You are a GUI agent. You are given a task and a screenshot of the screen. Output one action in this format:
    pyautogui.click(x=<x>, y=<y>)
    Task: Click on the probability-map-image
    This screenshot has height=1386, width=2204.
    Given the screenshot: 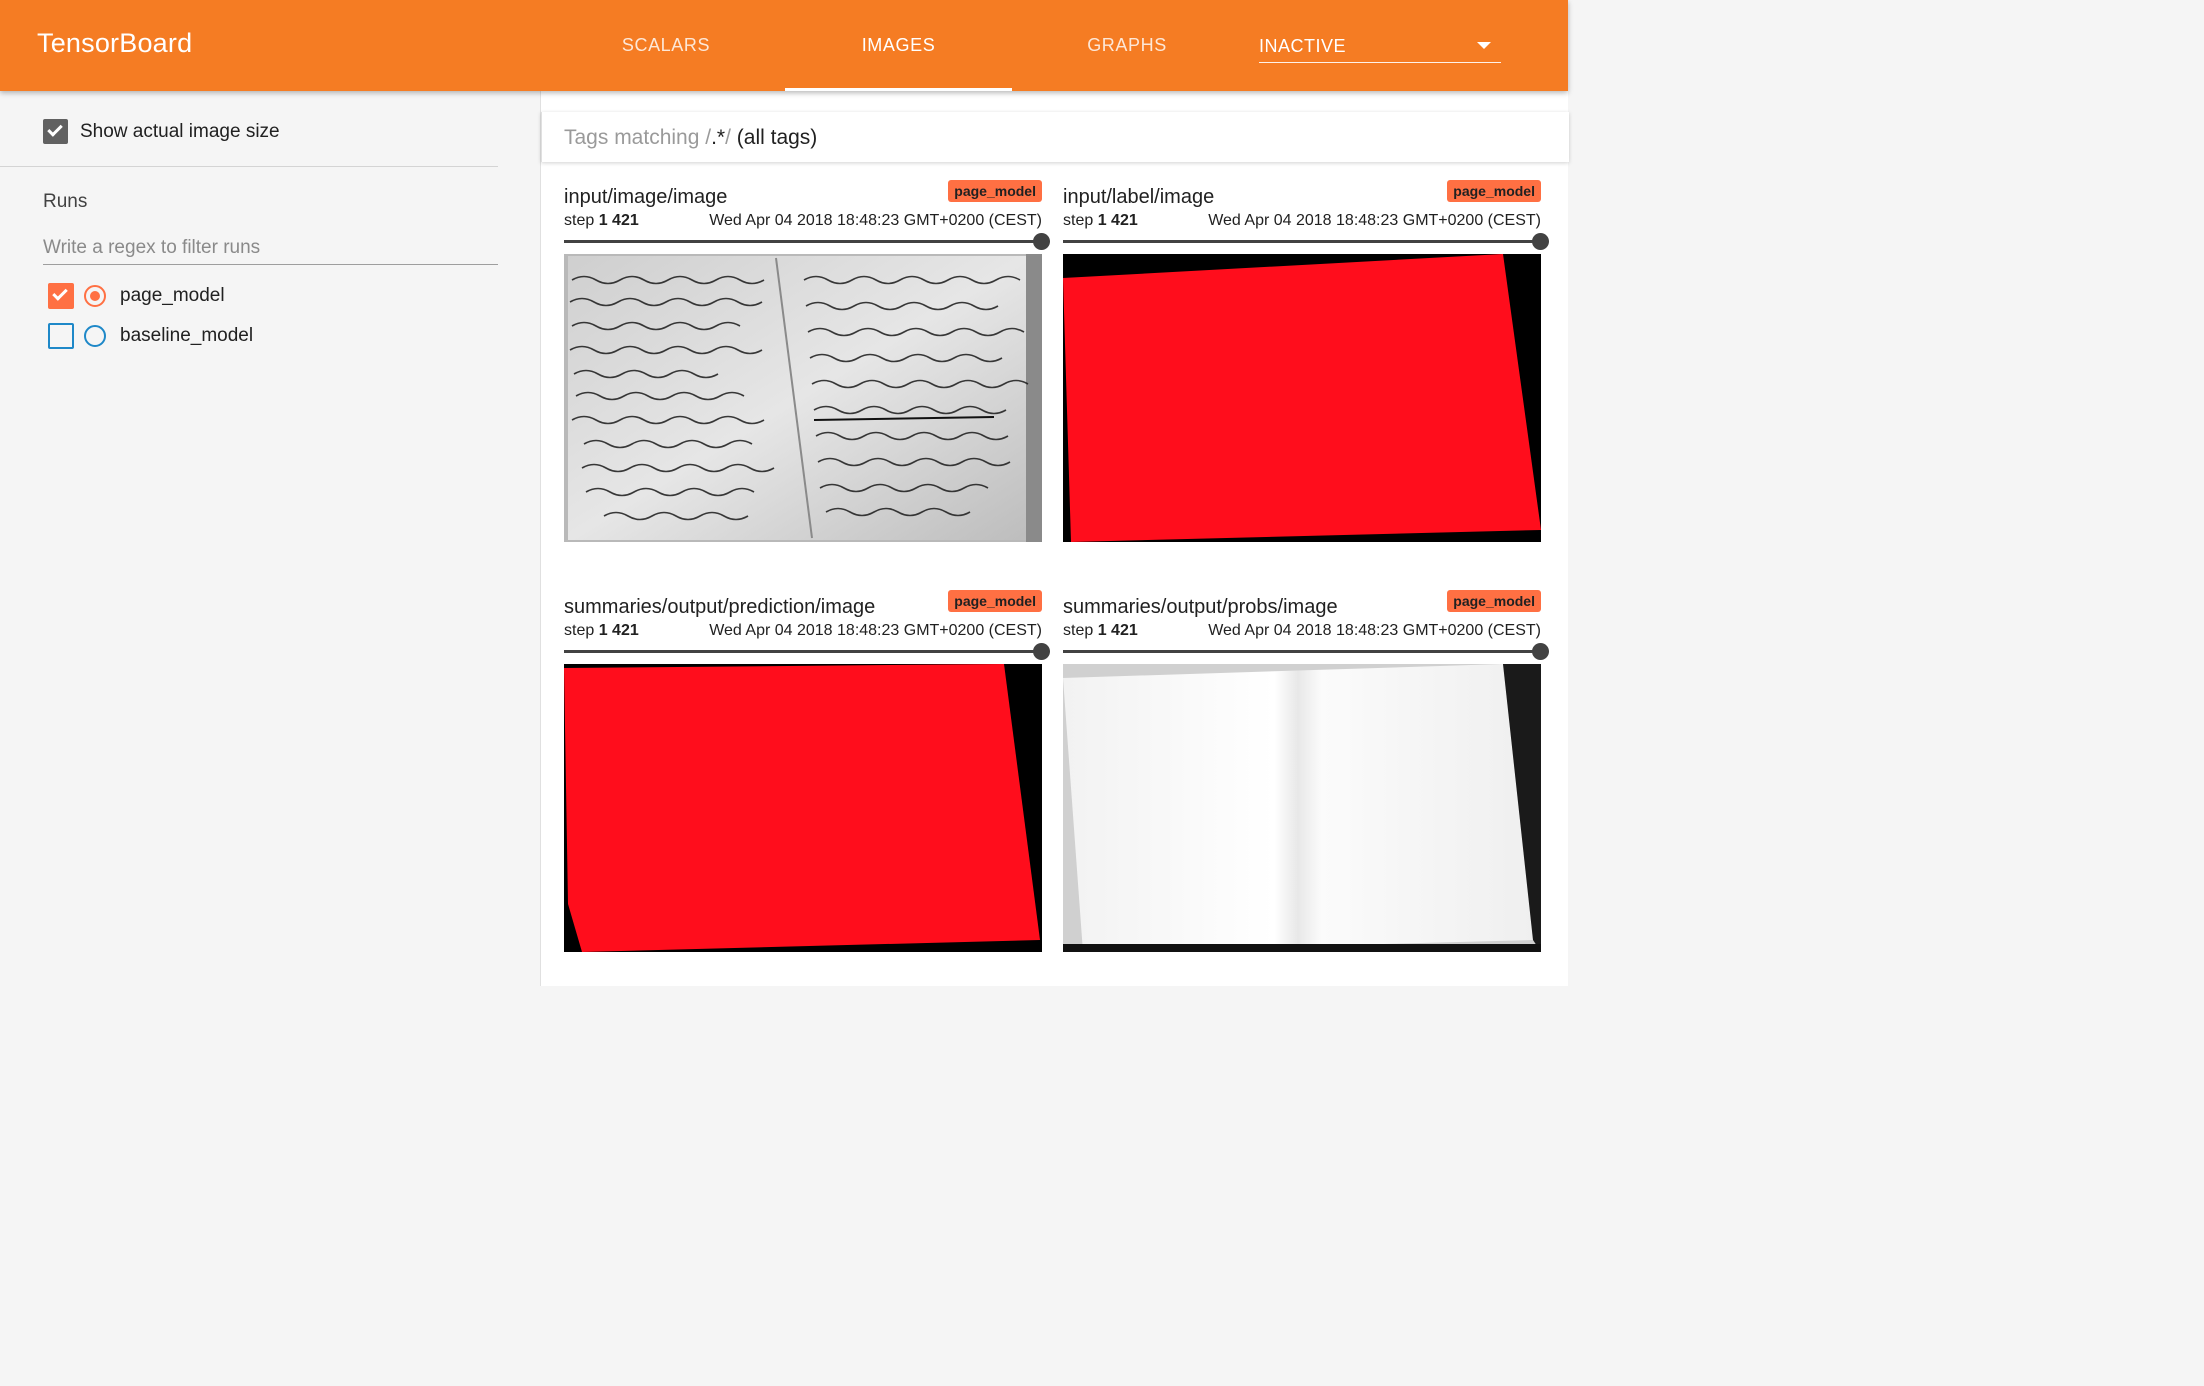 What is the action you would take?
    pyautogui.click(x=1302, y=808)
    